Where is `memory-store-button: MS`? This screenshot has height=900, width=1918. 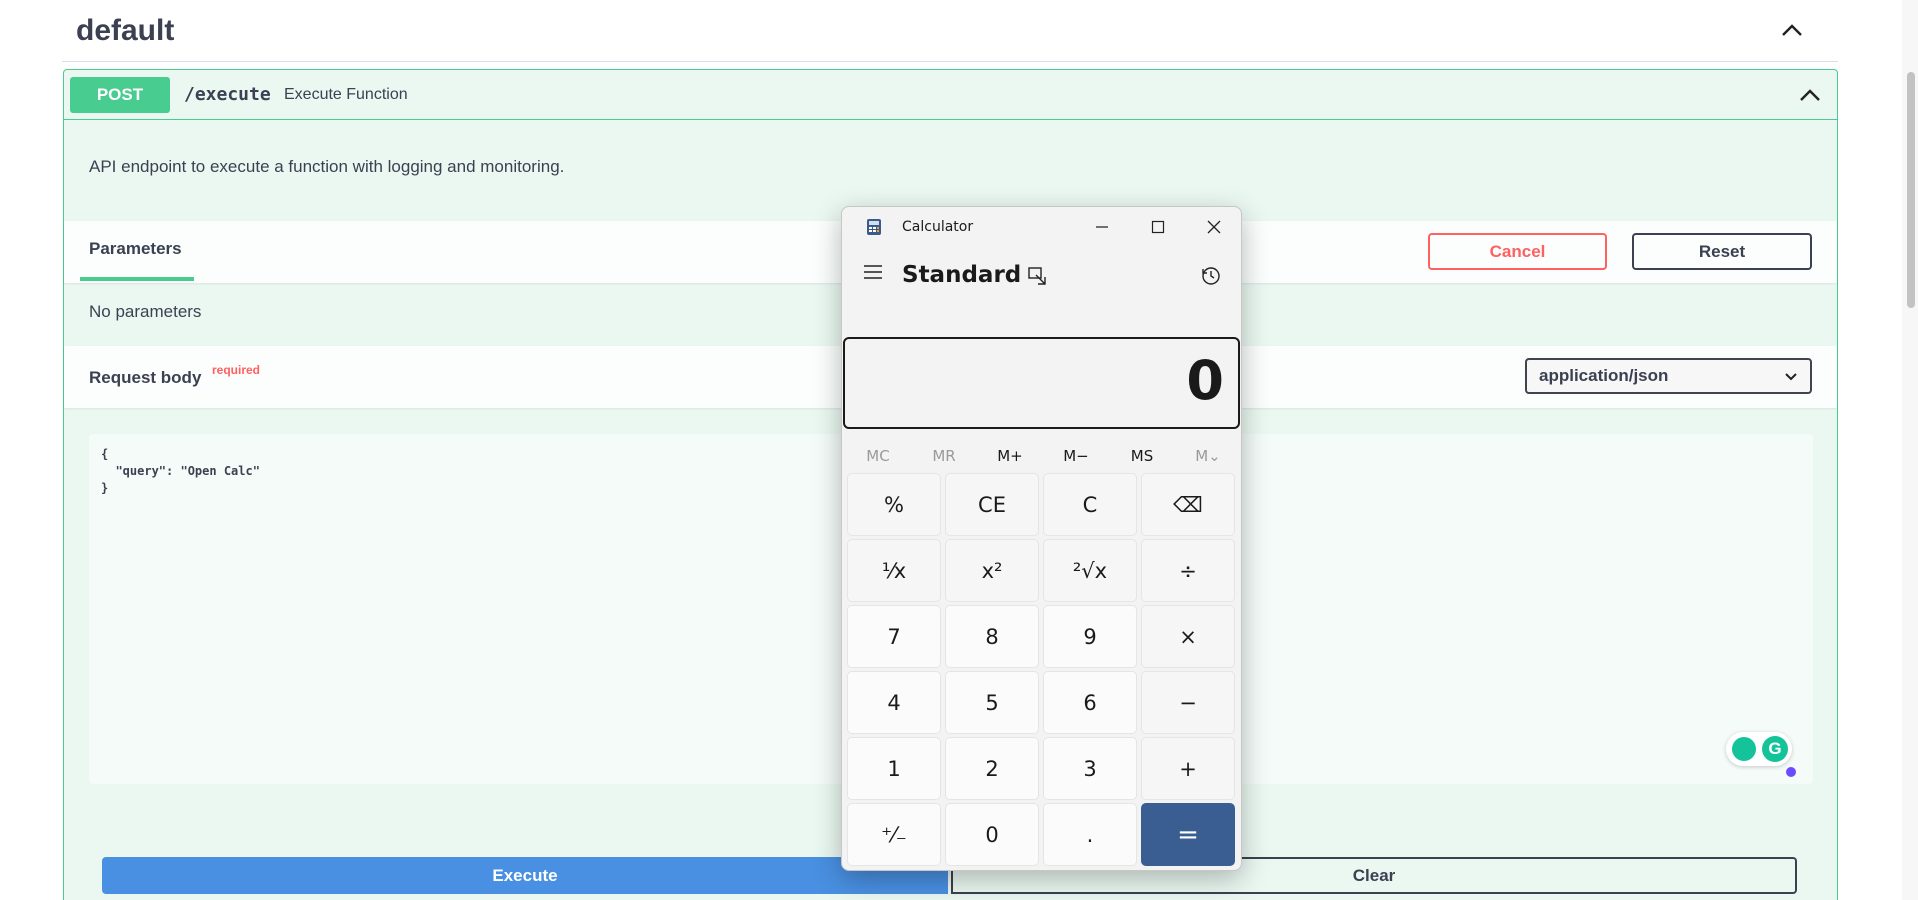
memory-store-button: MS is located at coordinates (1142, 456).